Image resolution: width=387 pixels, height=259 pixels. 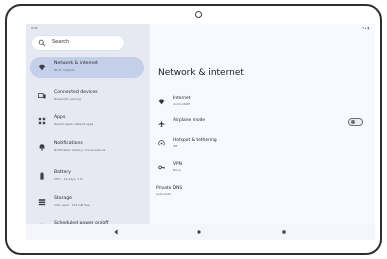 What do you see at coordinates (177, 170) in the screenshot?
I see `setting-subtitle: None` at bounding box center [177, 170].